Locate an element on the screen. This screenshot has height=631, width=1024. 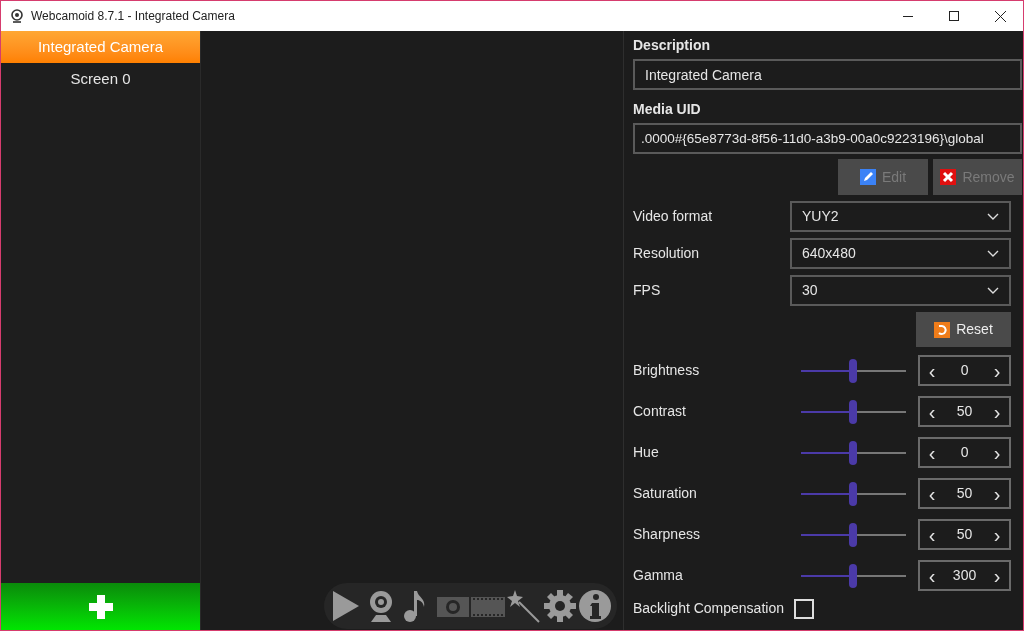
plus-icon is located at coordinates (100, 606).